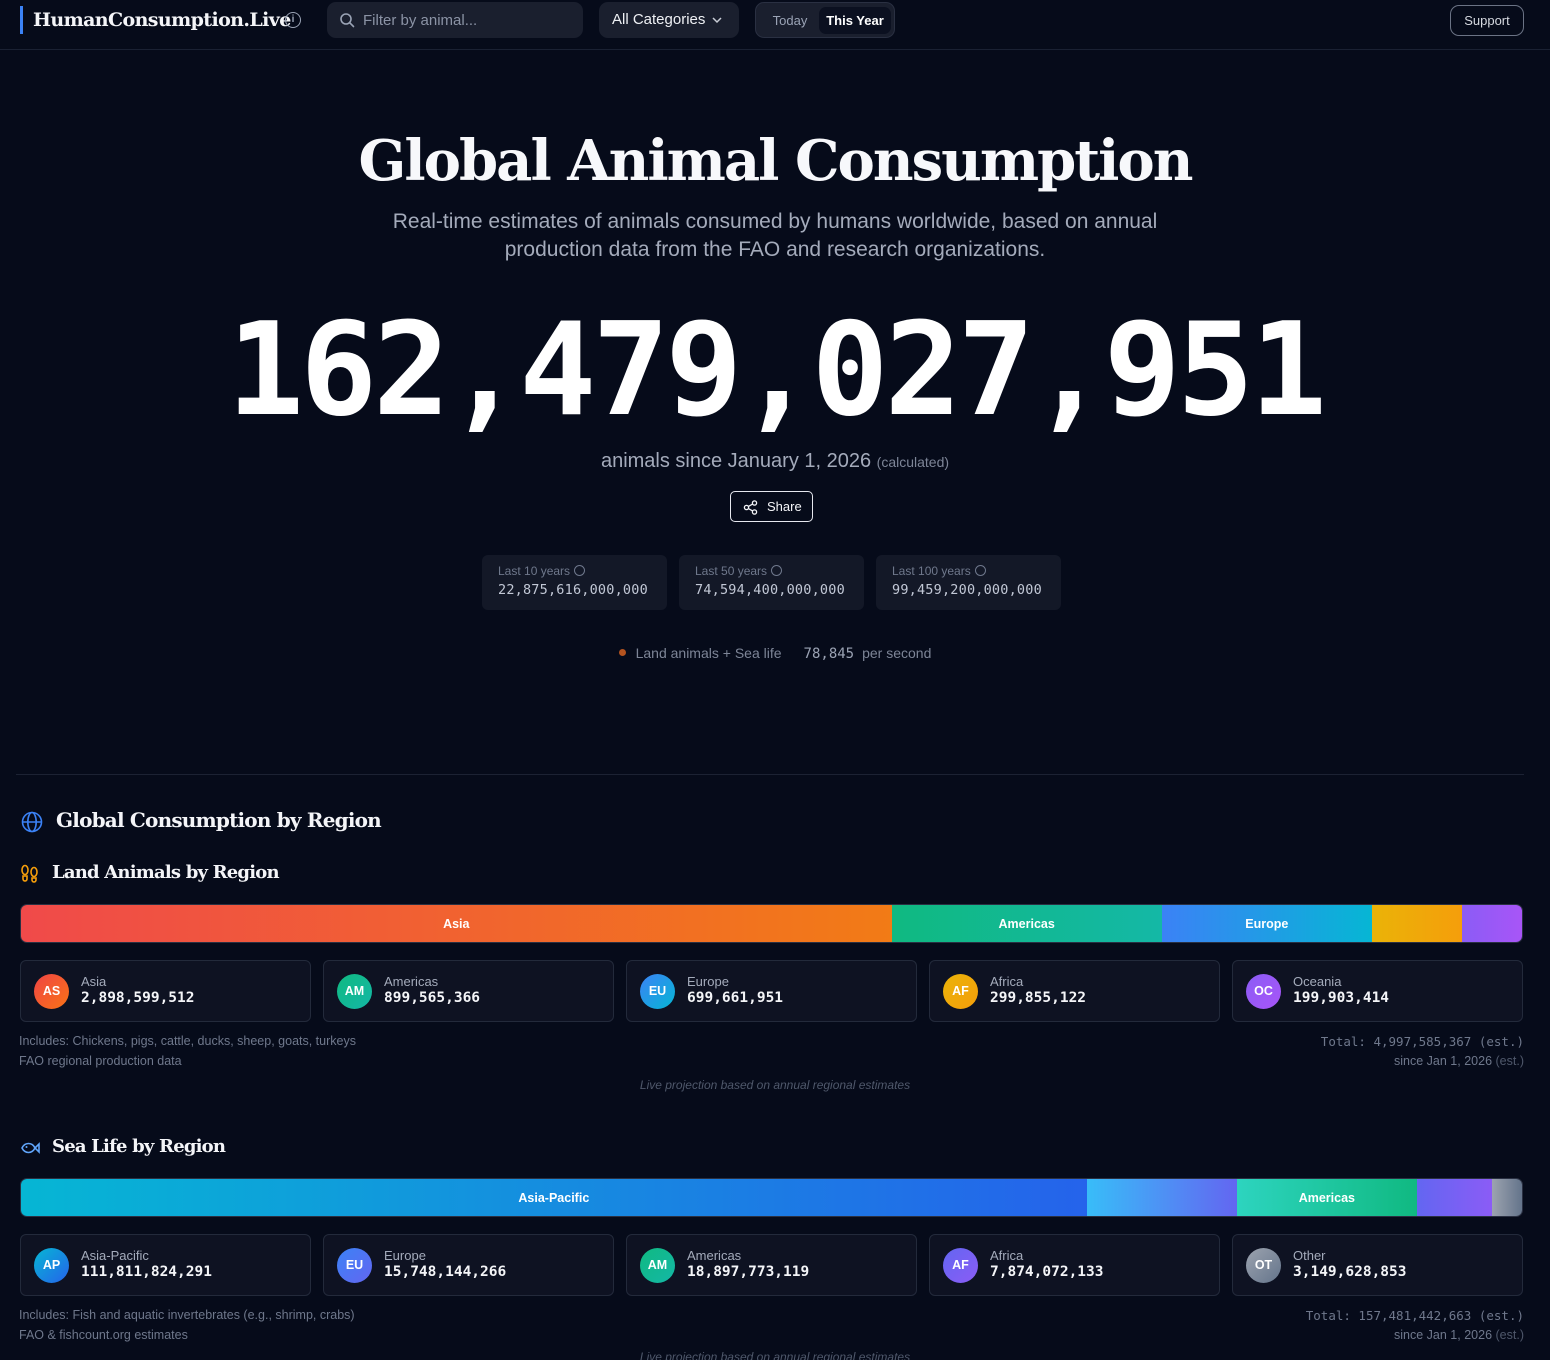 The height and width of the screenshot is (1360, 1550). I want to click on region-name: Asia, so click(94, 981).